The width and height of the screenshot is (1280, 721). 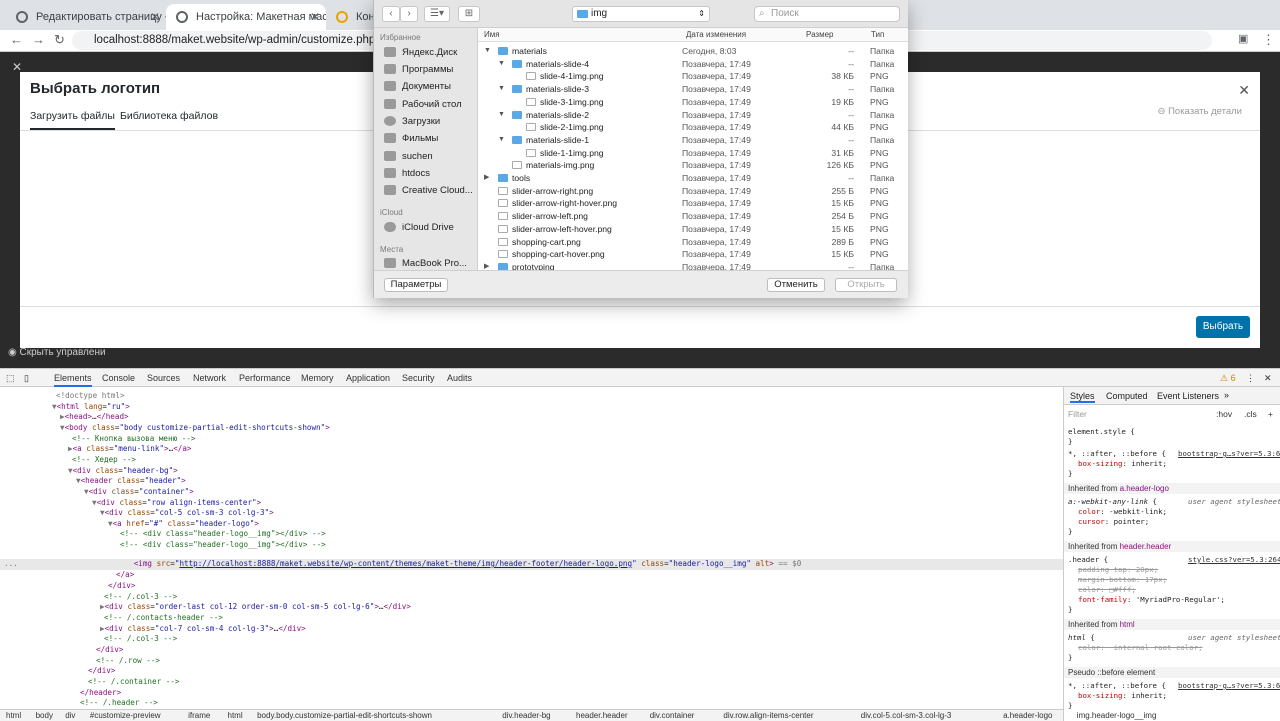 I want to click on reload-icon: ↻, so click(x=59, y=40).